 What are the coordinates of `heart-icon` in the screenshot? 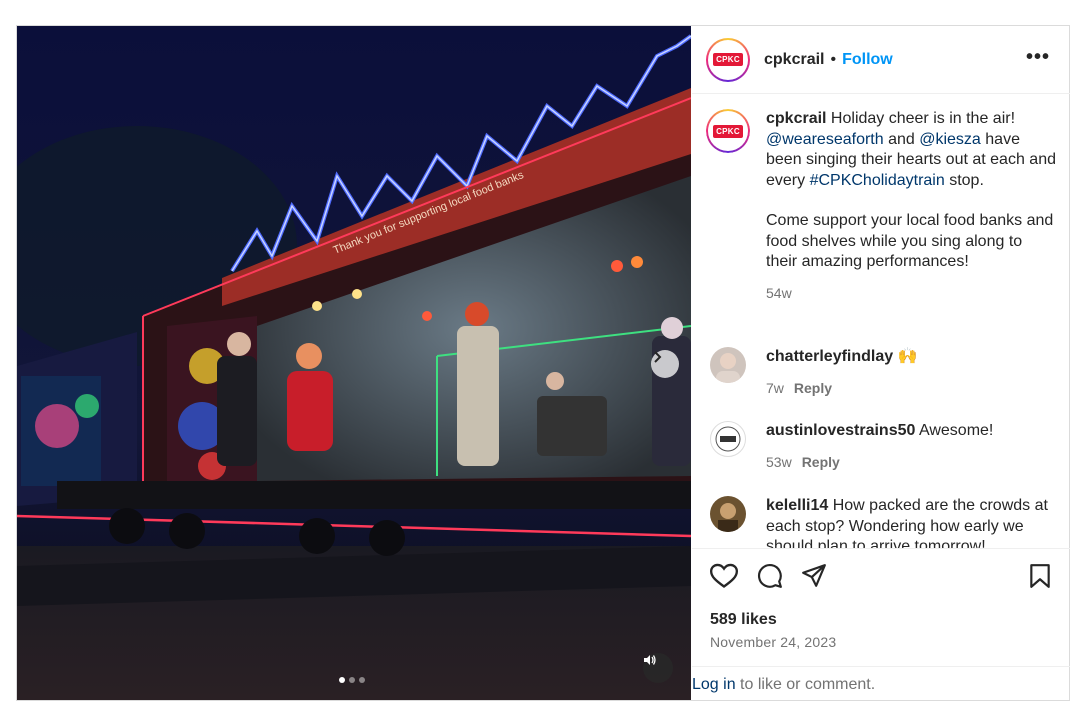 It's located at (724, 576).